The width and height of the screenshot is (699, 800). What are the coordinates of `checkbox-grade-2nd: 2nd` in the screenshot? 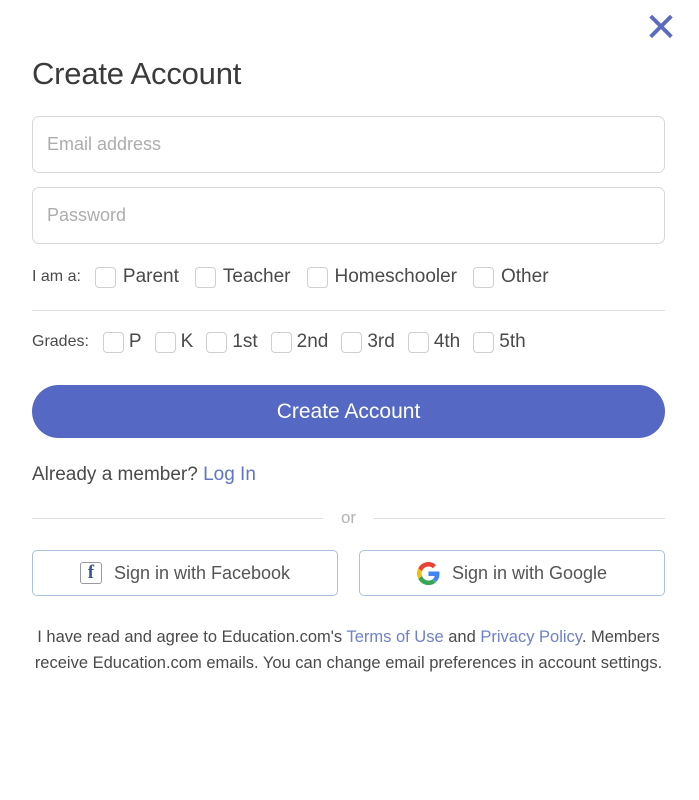 It's located at (299, 342).